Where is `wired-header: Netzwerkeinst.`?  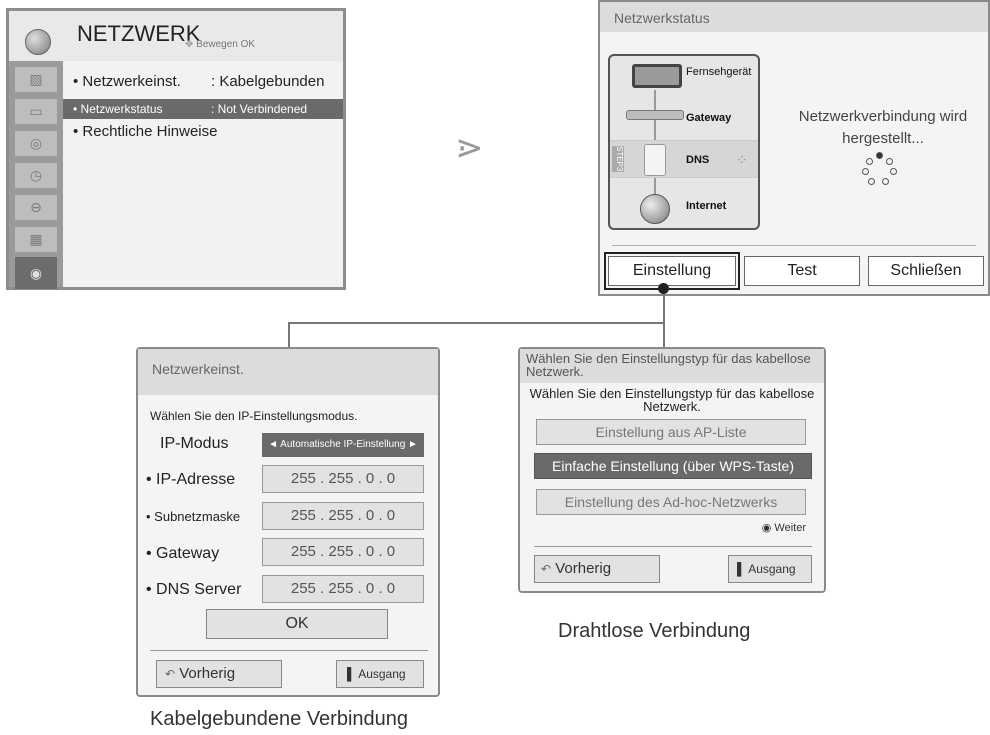 wired-header: Netzwerkeinst. is located at coordinates (288, 372).